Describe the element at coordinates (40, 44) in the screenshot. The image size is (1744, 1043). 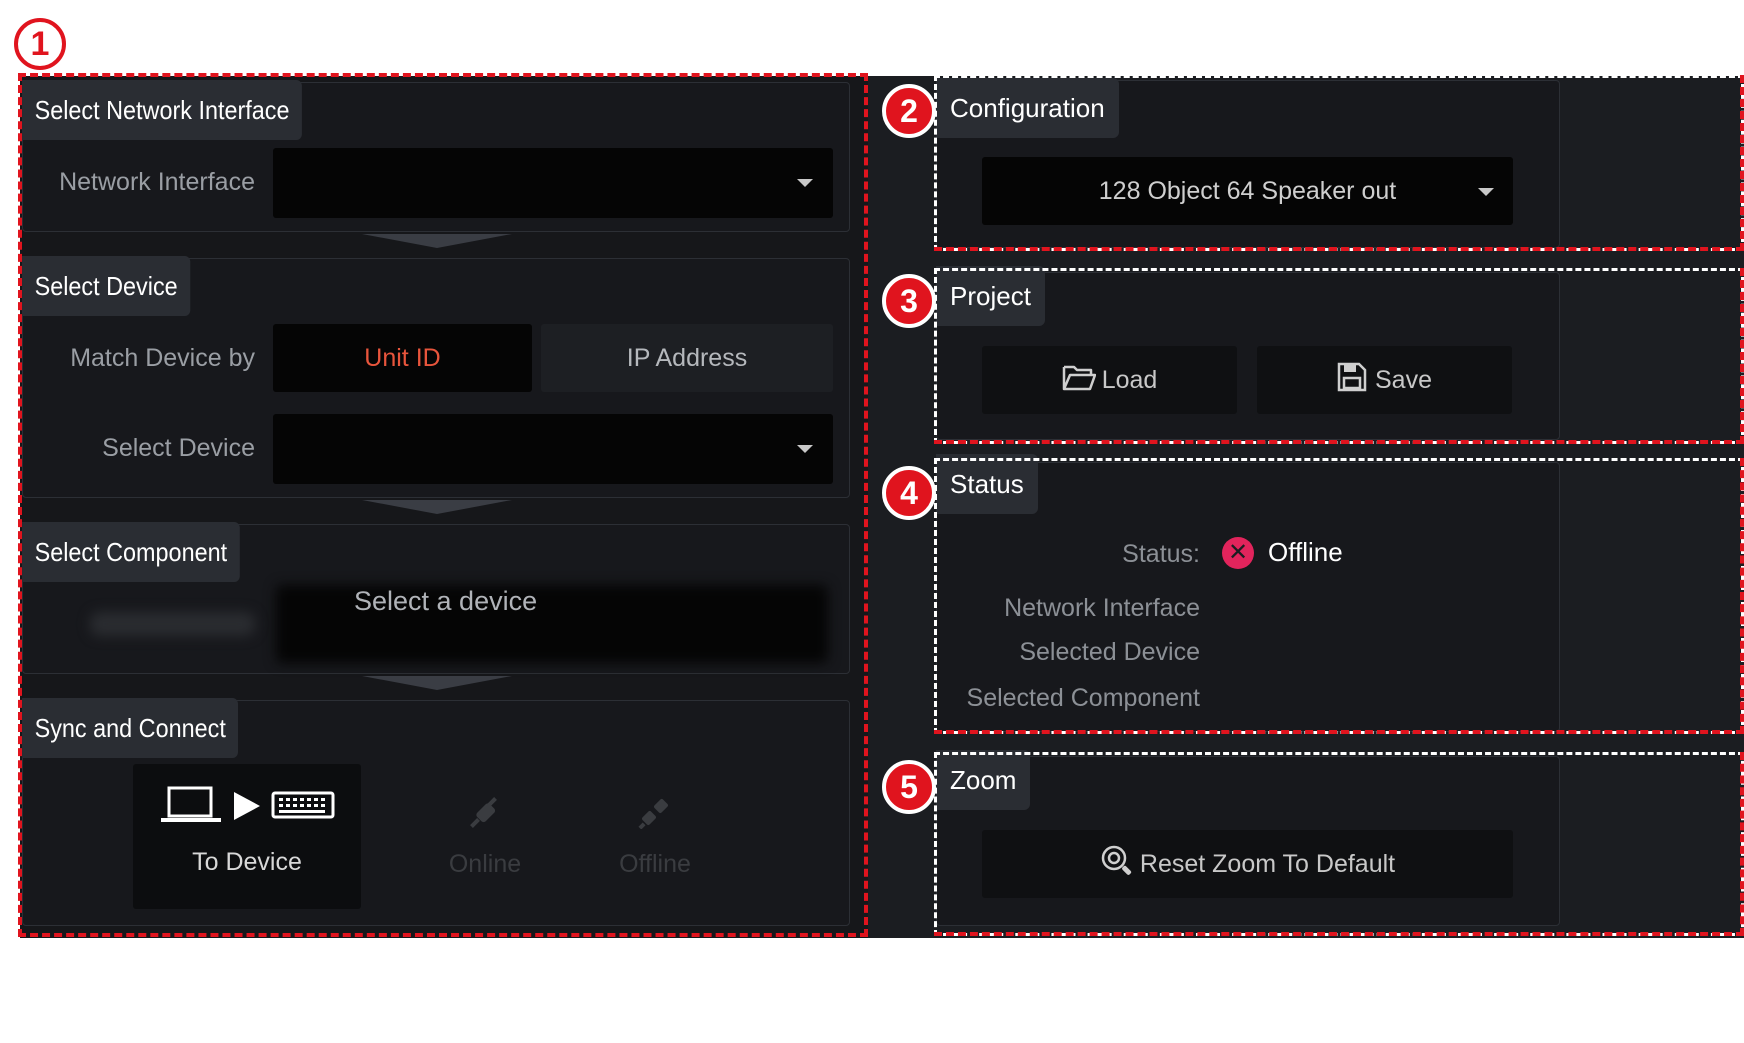
I see `annotation-badge-1: 1` at that location.